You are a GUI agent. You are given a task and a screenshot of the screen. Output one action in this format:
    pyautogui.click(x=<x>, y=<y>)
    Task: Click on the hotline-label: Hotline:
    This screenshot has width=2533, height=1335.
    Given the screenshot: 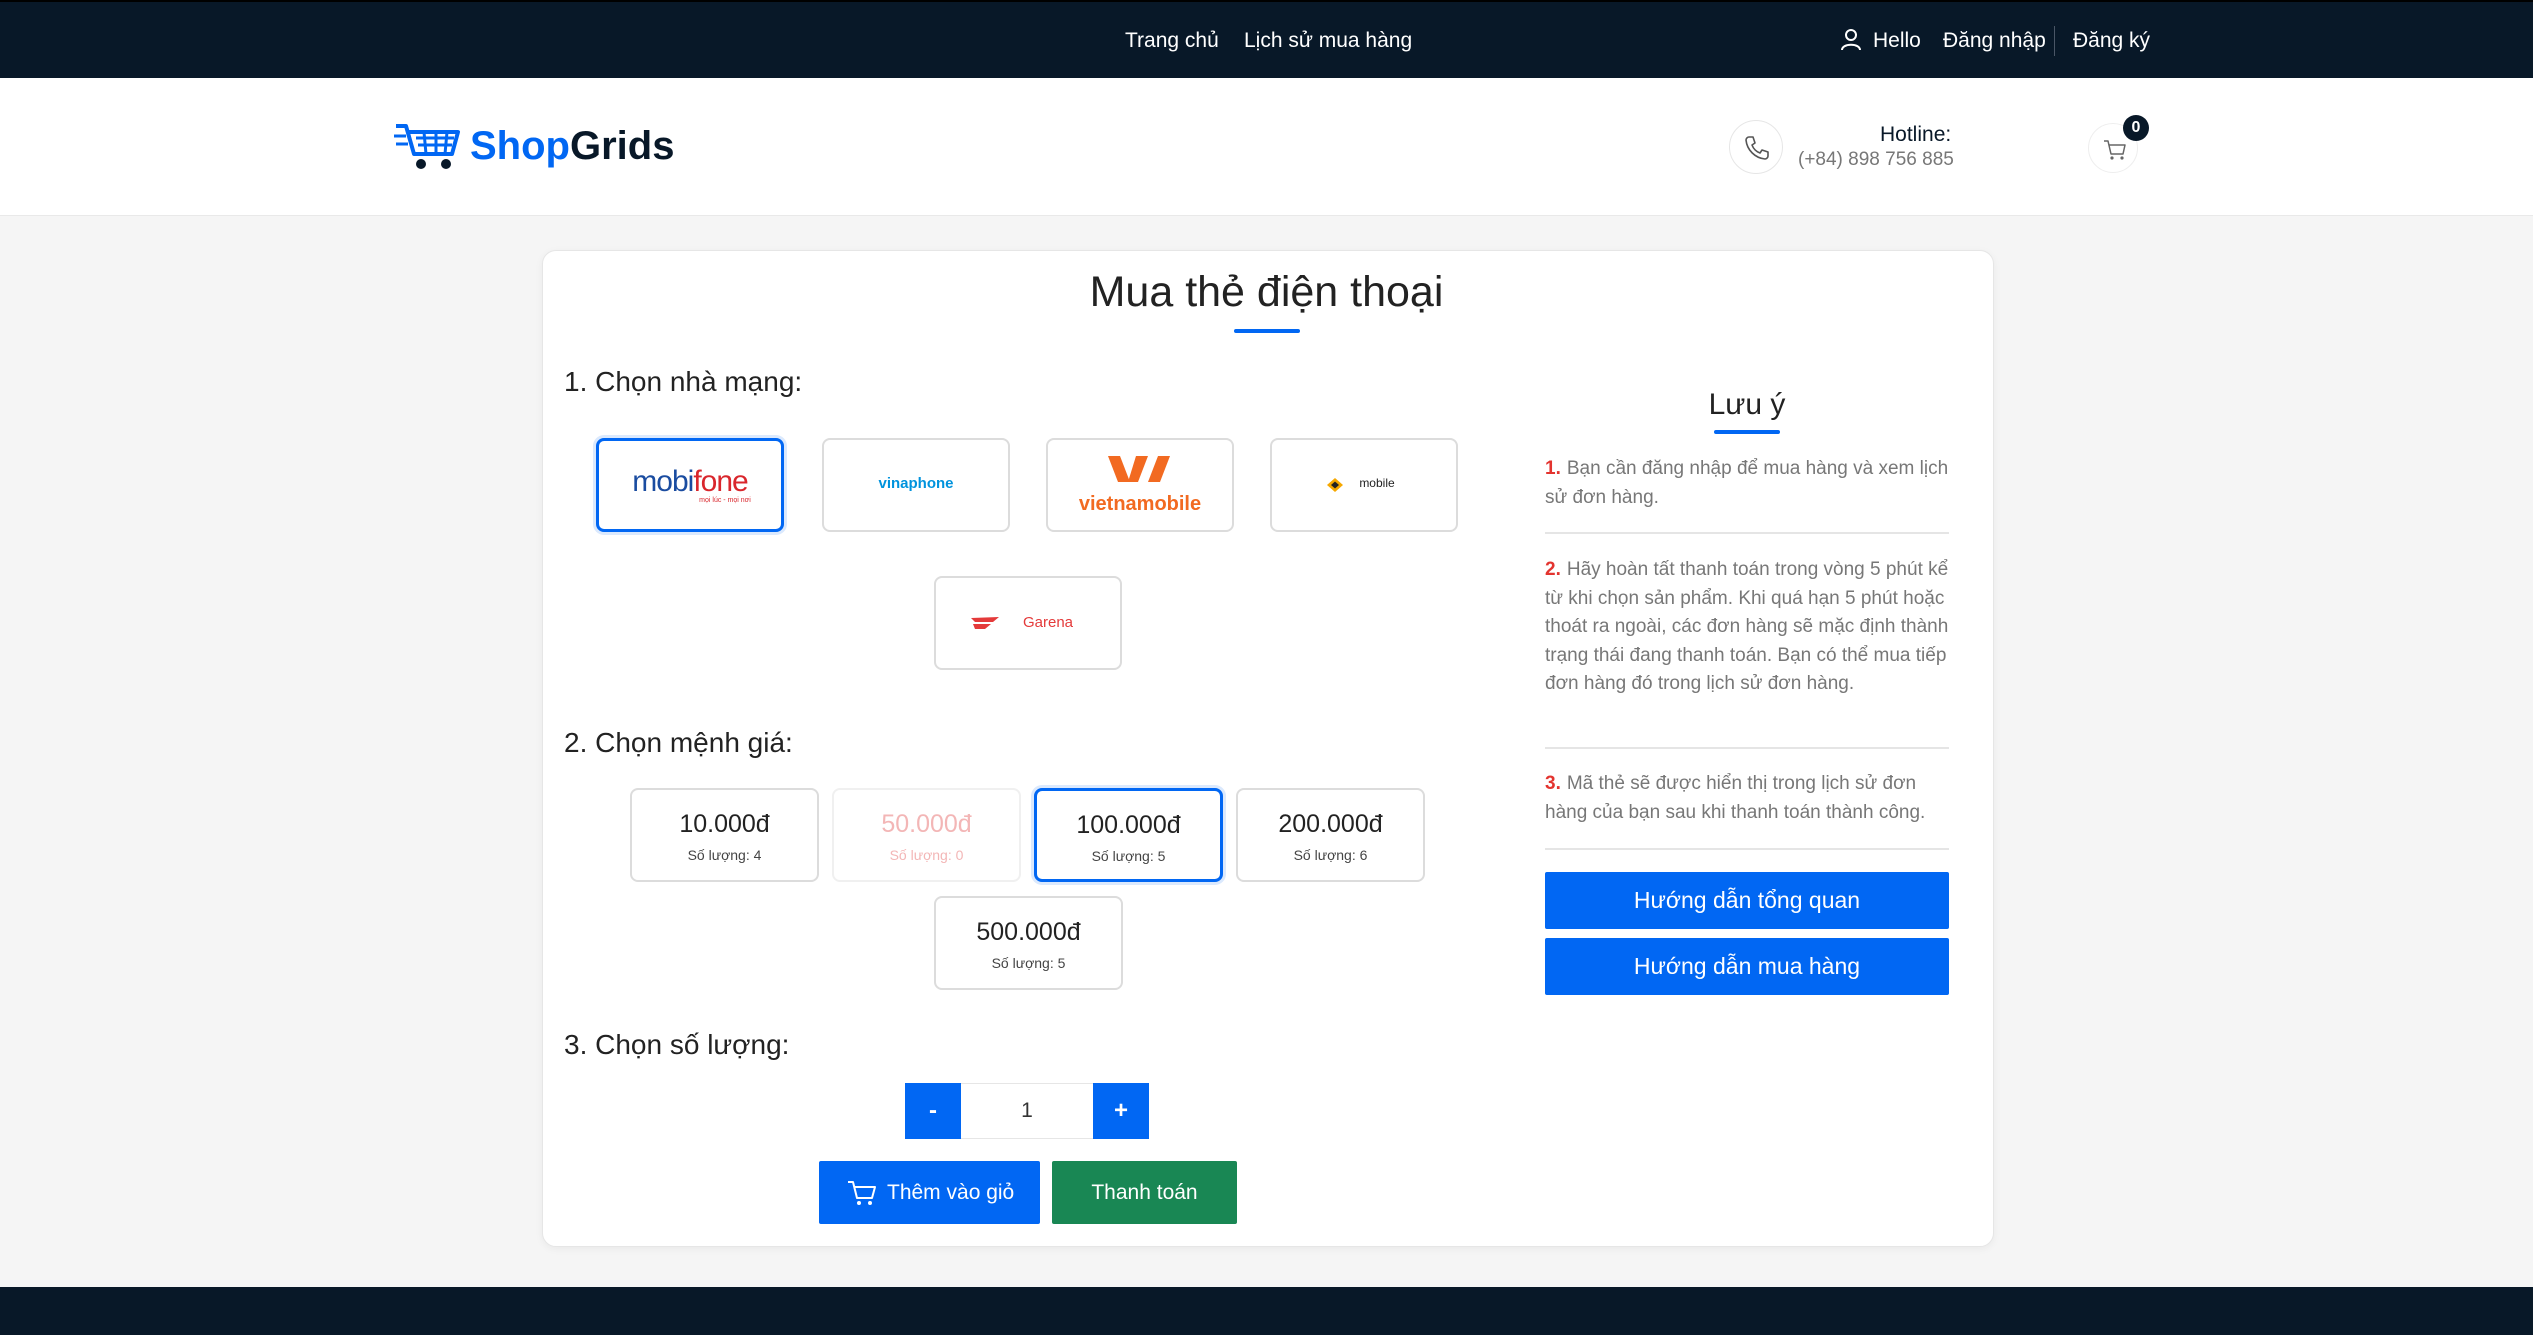 What is the action you would take?
    pyautogui.click(x=1916, y=134)
    